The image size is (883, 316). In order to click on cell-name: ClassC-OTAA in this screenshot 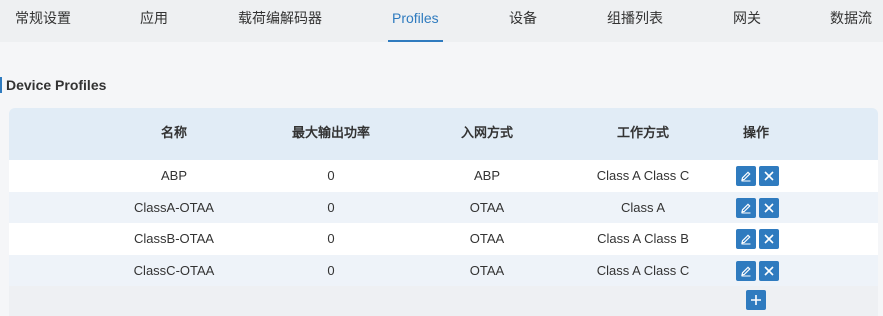, I will do `click(174, 270)`.